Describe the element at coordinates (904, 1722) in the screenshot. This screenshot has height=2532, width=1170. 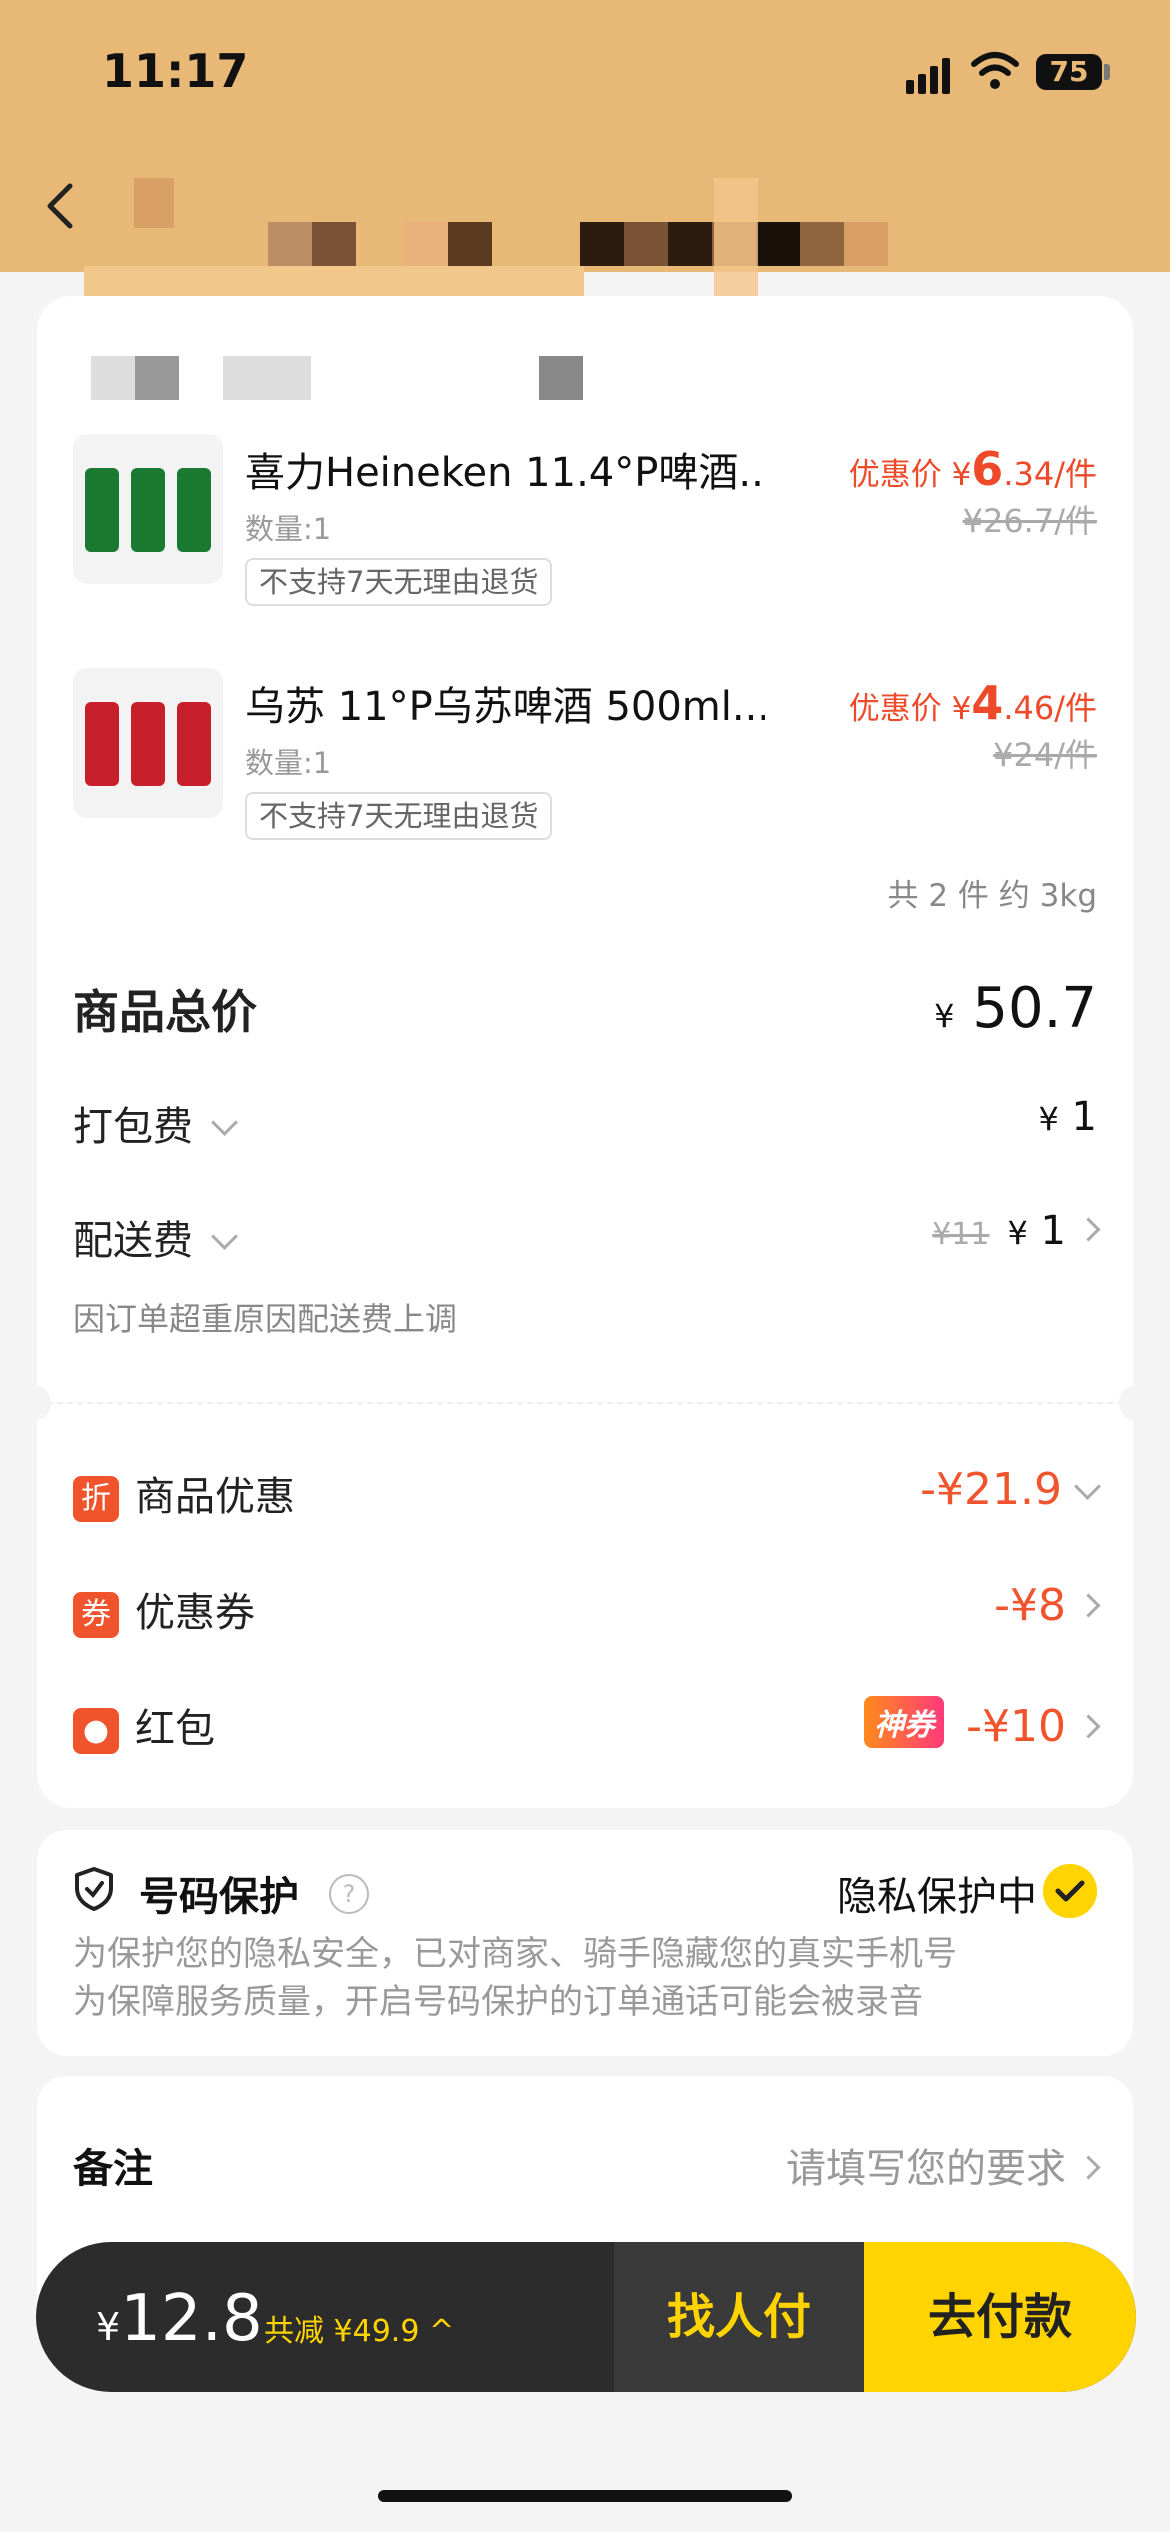
I see `super-coupon-badge: 神券` at that location.